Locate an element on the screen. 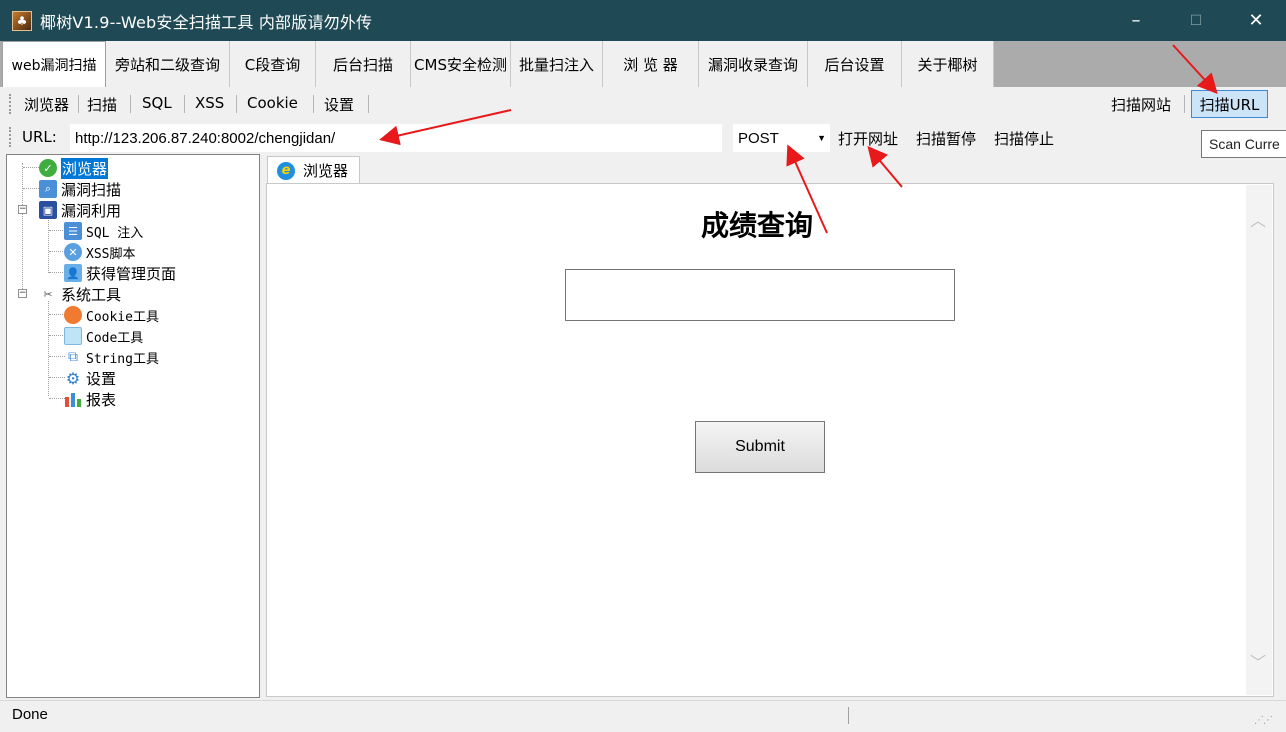 Image resolution: width=1286 pixels, height=732 pixels. tree-item-vuln-scan: ⌕ 漏洞扫描 is located at coordinates (80, 189).